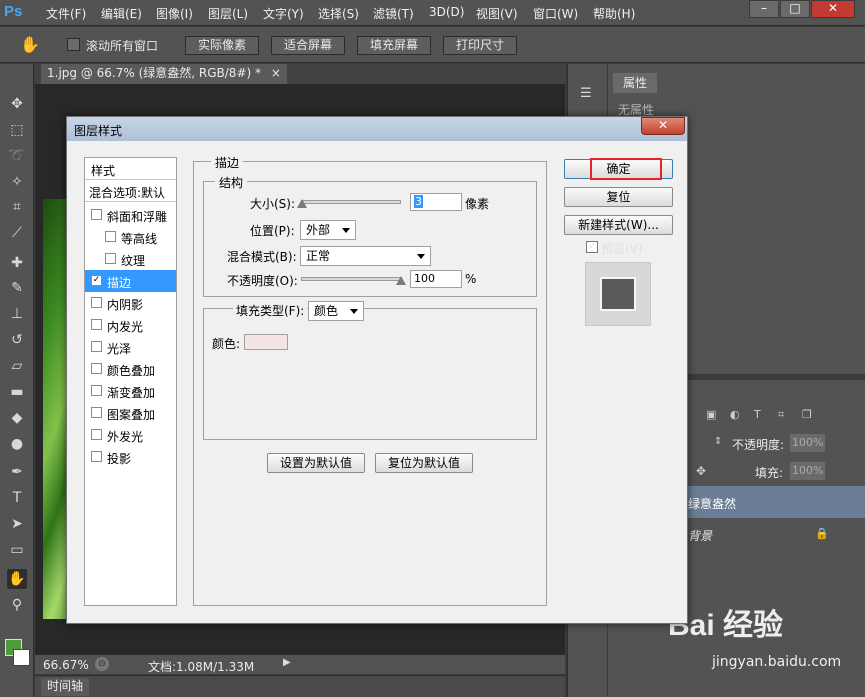 The image size is (865, 697). Describe the element at coordinates (17, 472) in the screenshot. I see `pen-tool-icon: ✒` at that location.